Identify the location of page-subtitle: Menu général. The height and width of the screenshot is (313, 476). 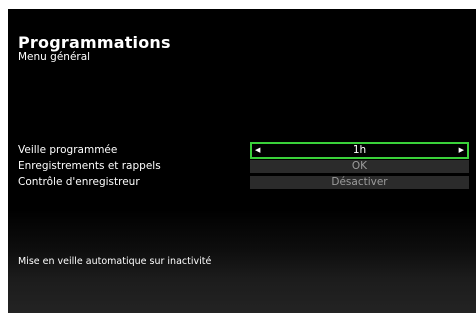
(54, 57).